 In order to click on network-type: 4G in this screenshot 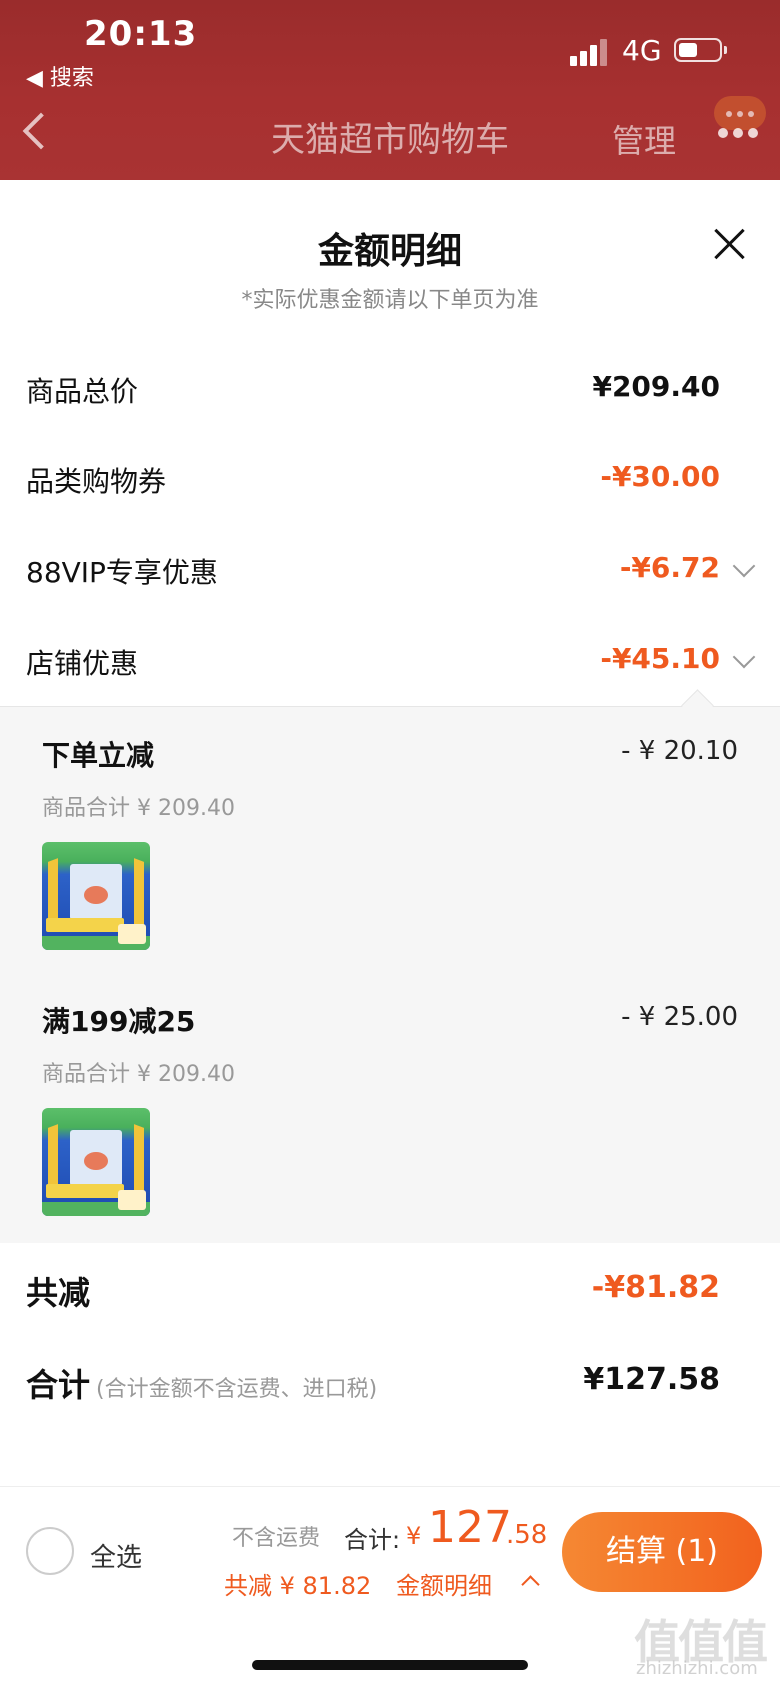, I will do `click(642, 50)`.